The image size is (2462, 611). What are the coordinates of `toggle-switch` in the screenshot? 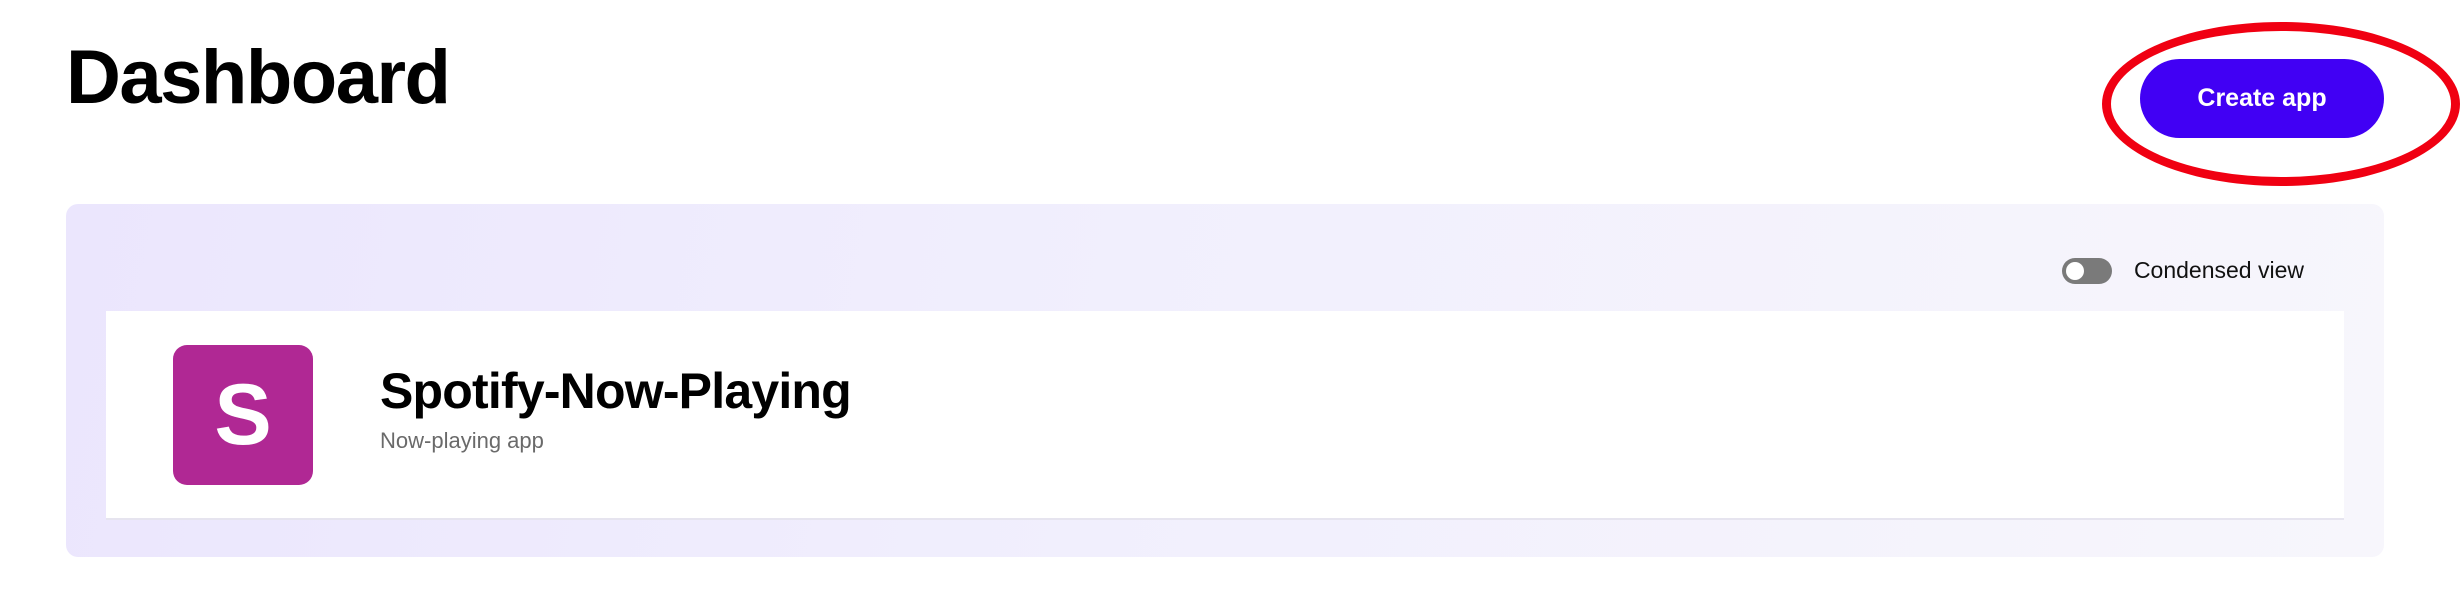 It's located at (2086, 270).